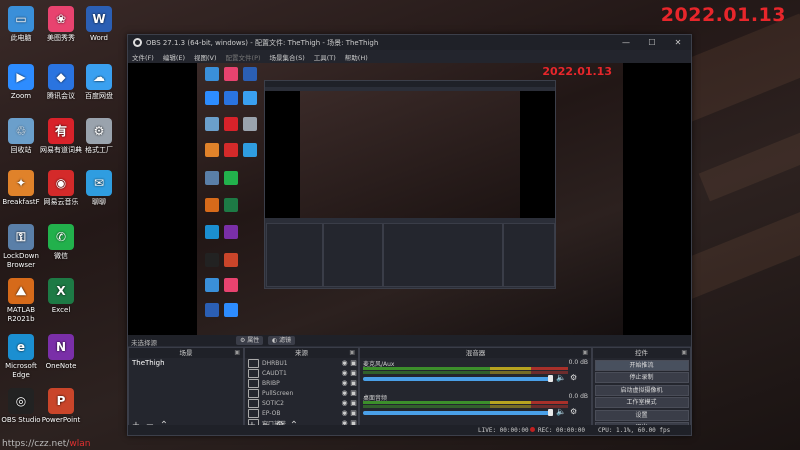  Describe the element at coordinates (99, 188) in the screenshot. I see `desktop-icon: ✉ 聊聊` at that location.